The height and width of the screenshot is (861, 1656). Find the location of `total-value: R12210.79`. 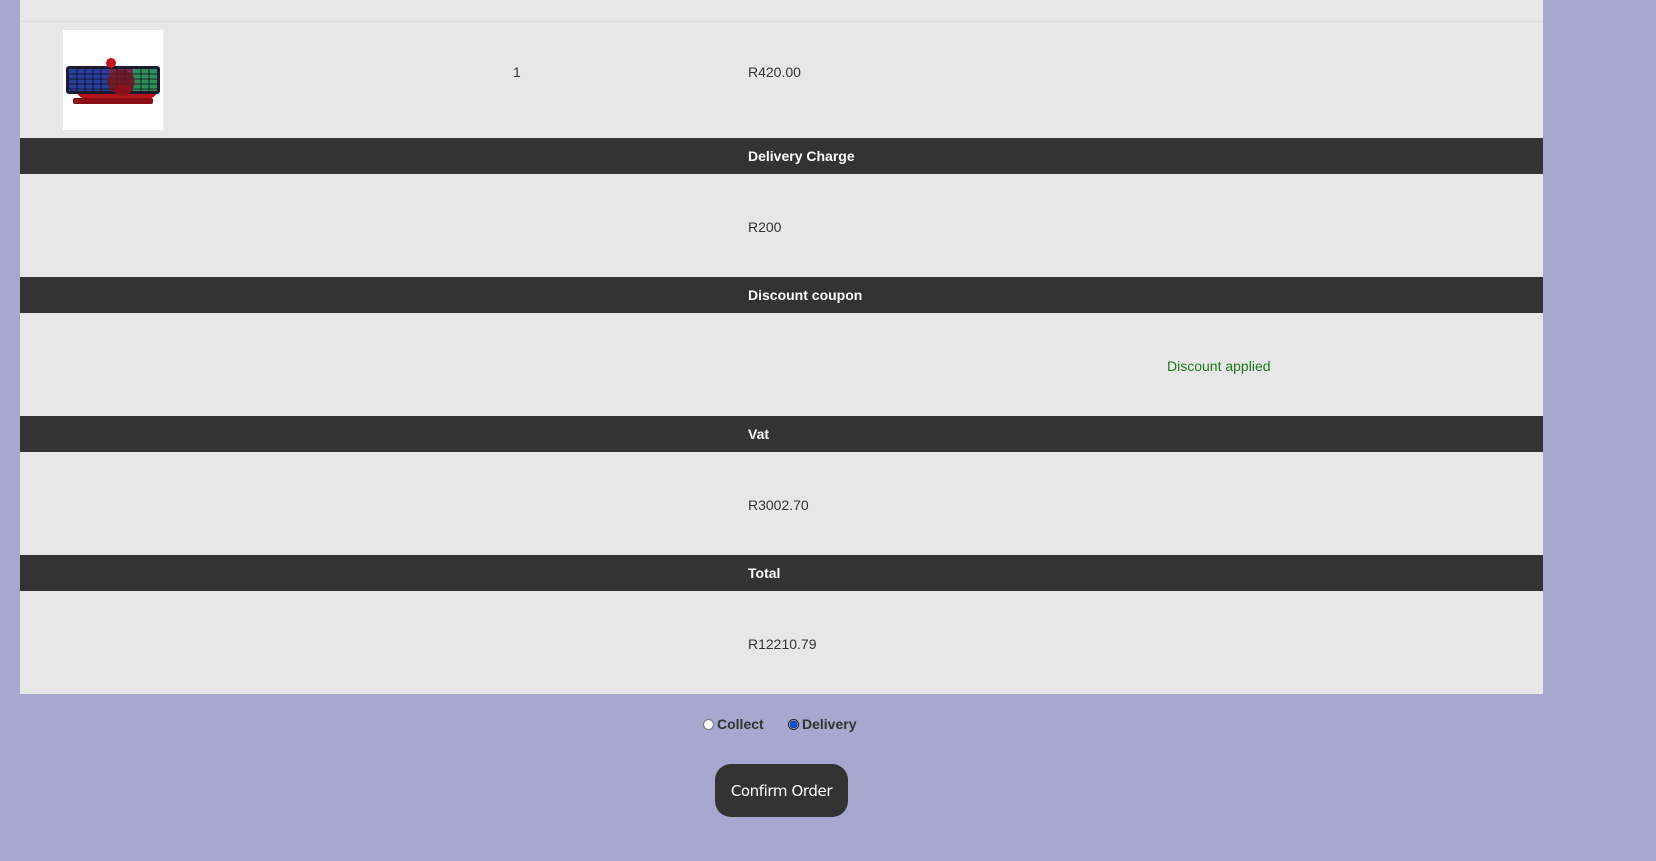

total-value: R12210.79 is located at coordinates (782, 644).